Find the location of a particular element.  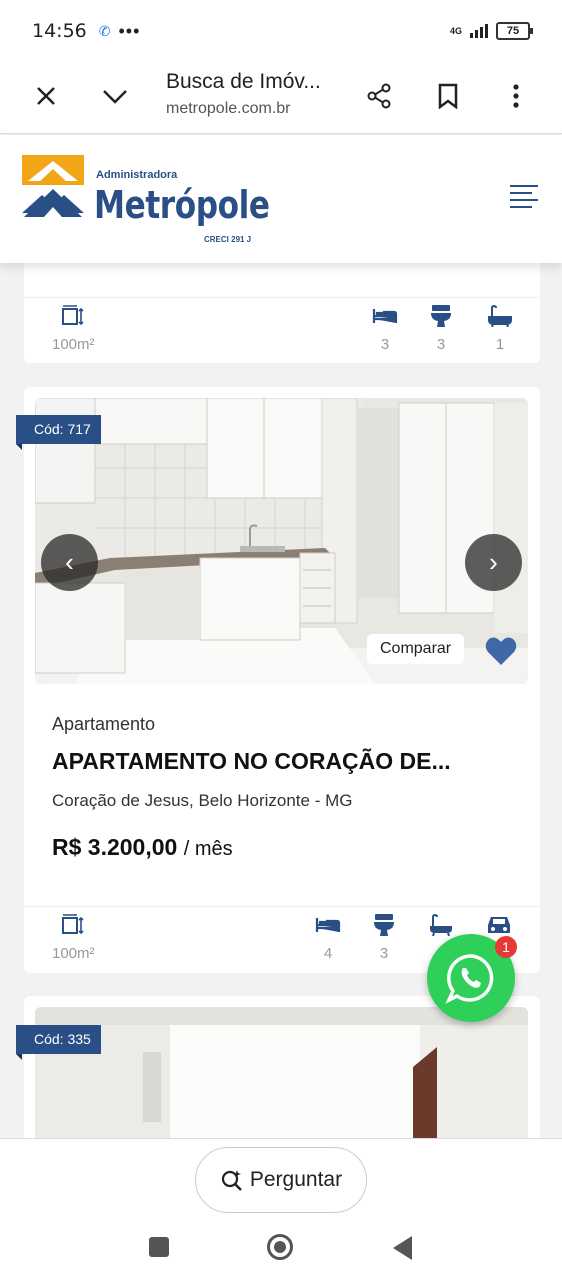

favorite-heart-icon is located at coordinates (501, 653).